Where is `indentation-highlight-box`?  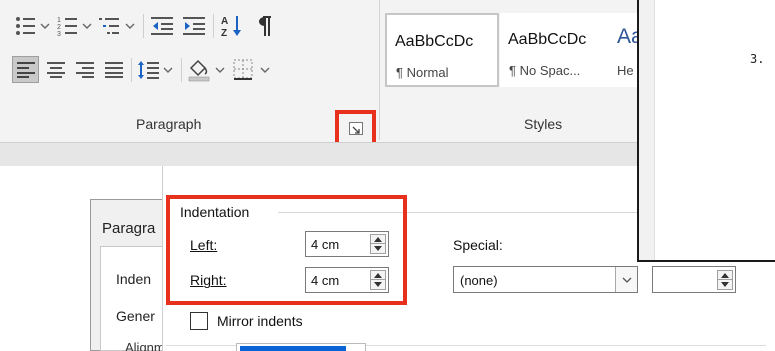 indentation-highlight-box is located at coordinates (286, 250).